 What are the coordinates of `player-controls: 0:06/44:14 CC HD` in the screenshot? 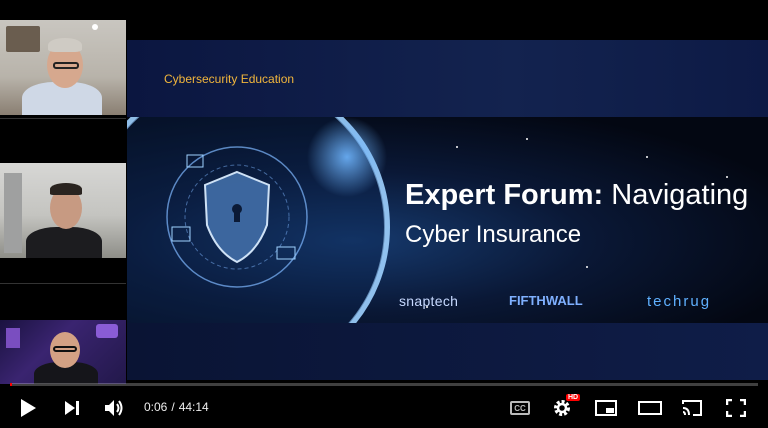 It's located at (384, 408).